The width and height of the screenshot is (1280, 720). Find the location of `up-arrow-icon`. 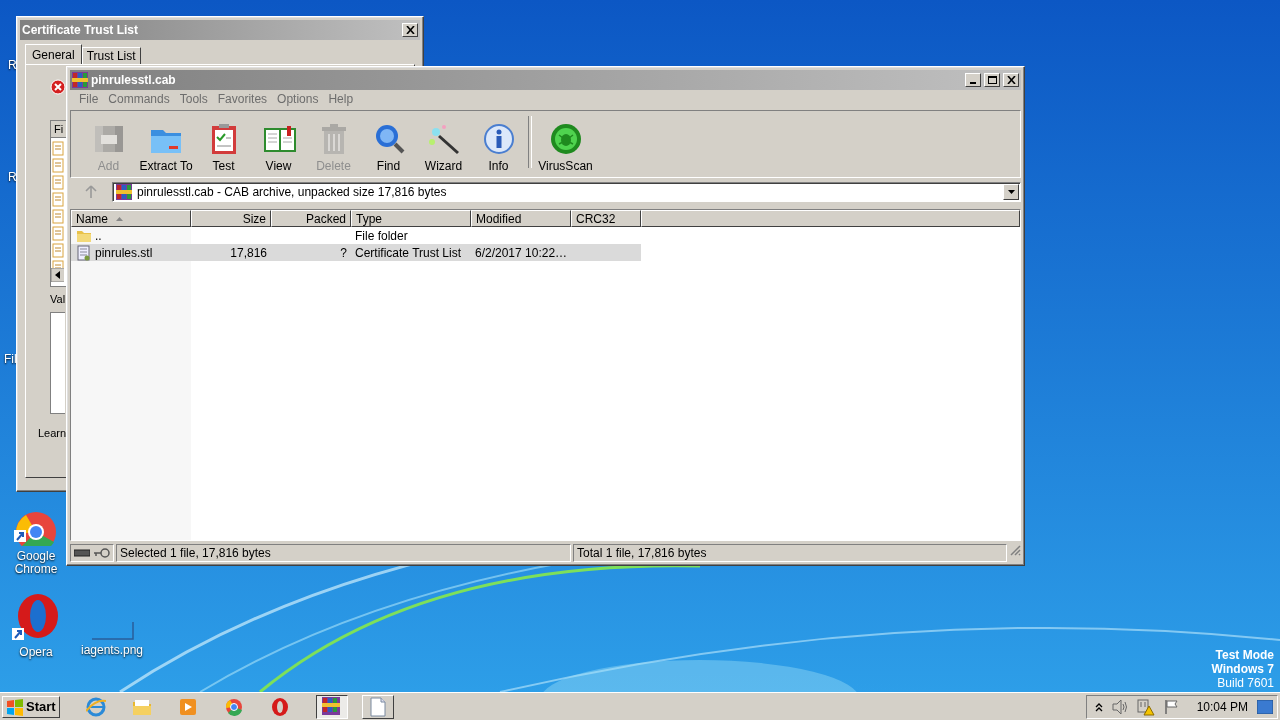

up-arrow-icon is located at coordinates (91, 192).